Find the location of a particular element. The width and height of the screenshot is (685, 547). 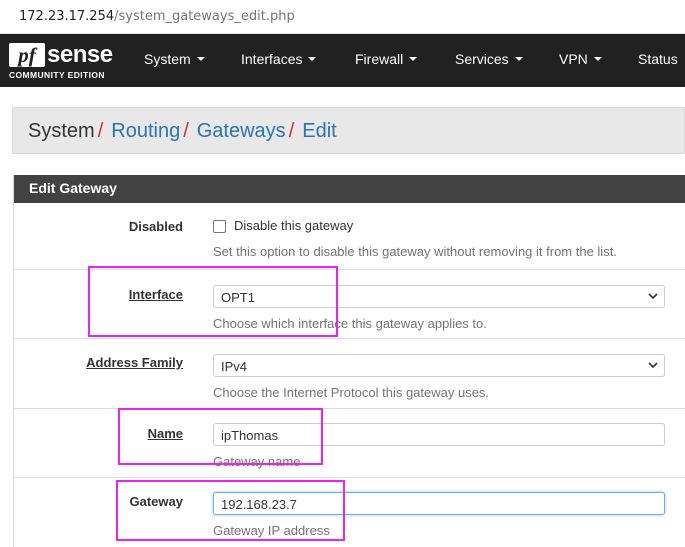

breadcrumb-routing: Routing is located at coordinates (145, 131).